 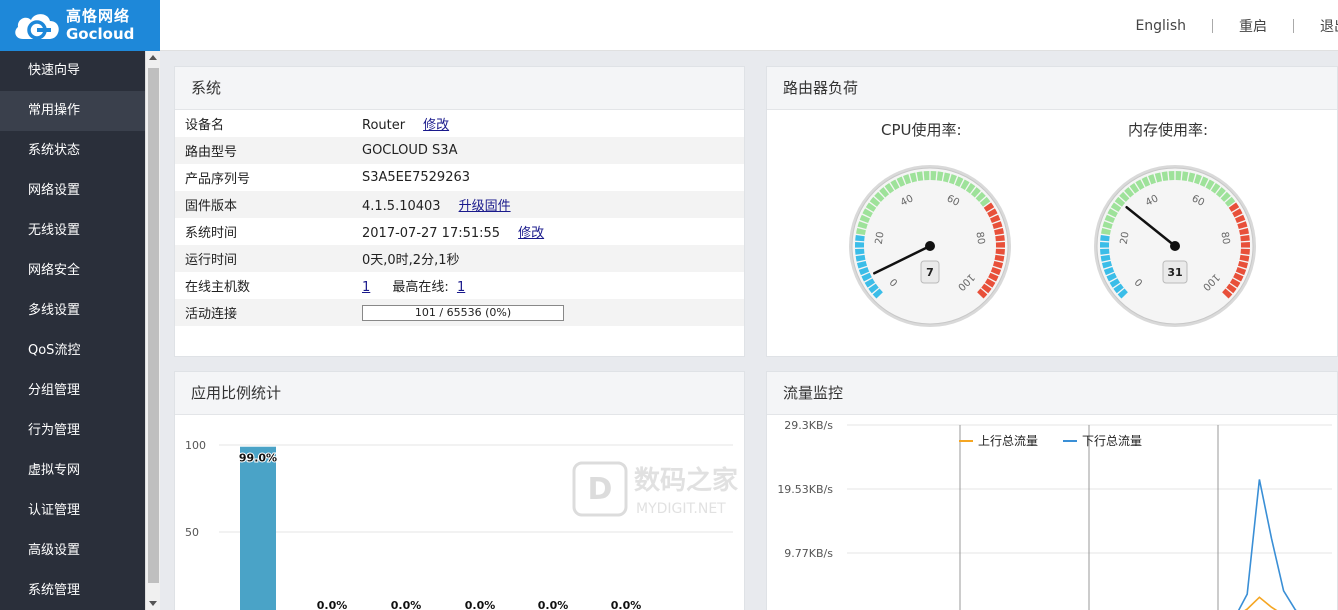 I want to click on sidebar-item: 分组管理, so click(x=72, y=391).